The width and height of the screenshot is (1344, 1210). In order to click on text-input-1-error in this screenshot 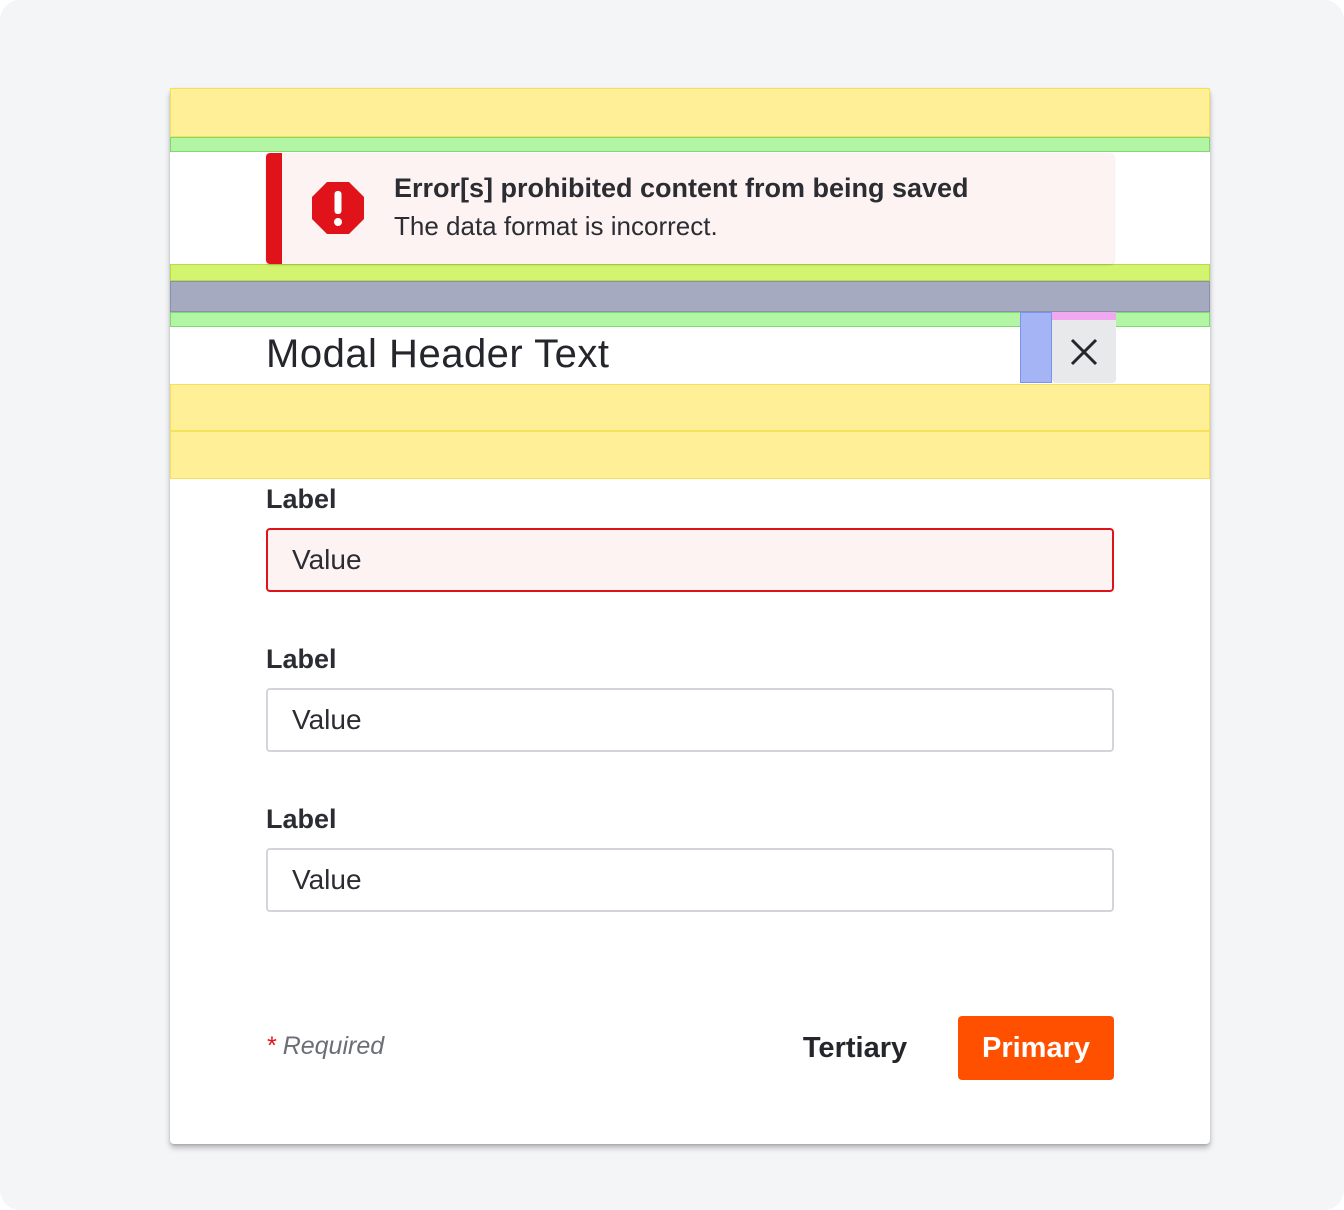, I will do `click(690, 560)`.